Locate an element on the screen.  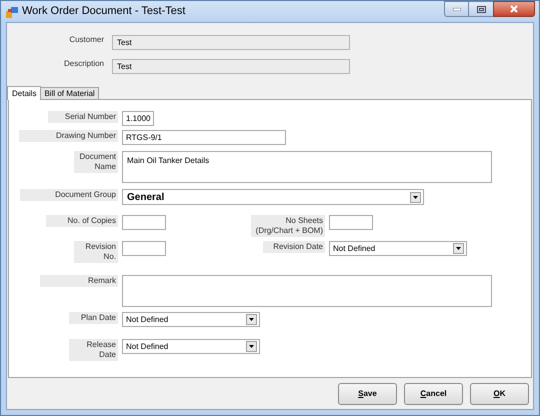
field-label: Revision No. is located at coordinates (96, 252).